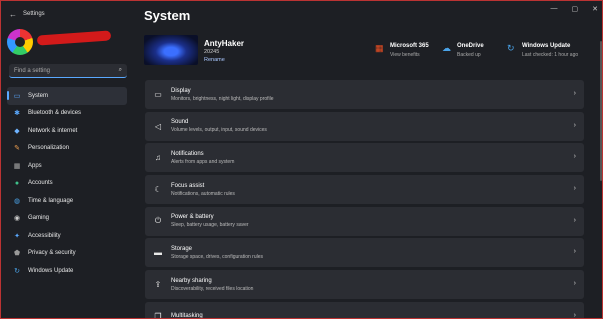 The image size is (603, 319). Describe the element at coordinates (17, 149) in the screenshot. I see `brush-icon: ✎` at that location.